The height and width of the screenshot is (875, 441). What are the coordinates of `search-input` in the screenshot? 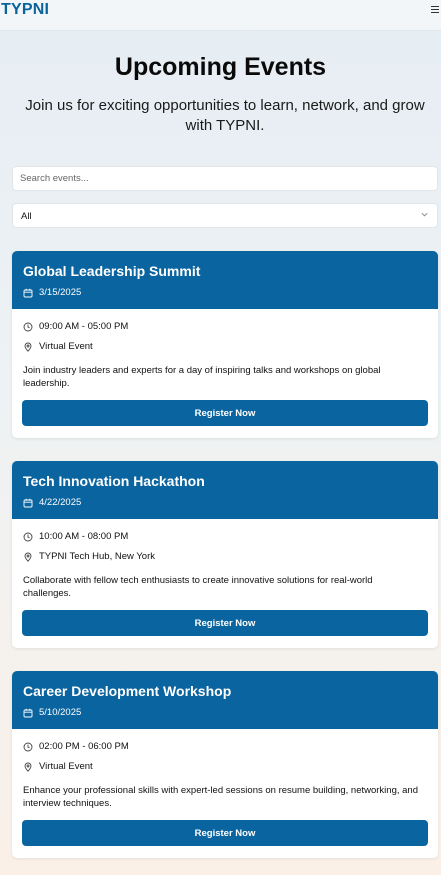 It's located at (225, 178).